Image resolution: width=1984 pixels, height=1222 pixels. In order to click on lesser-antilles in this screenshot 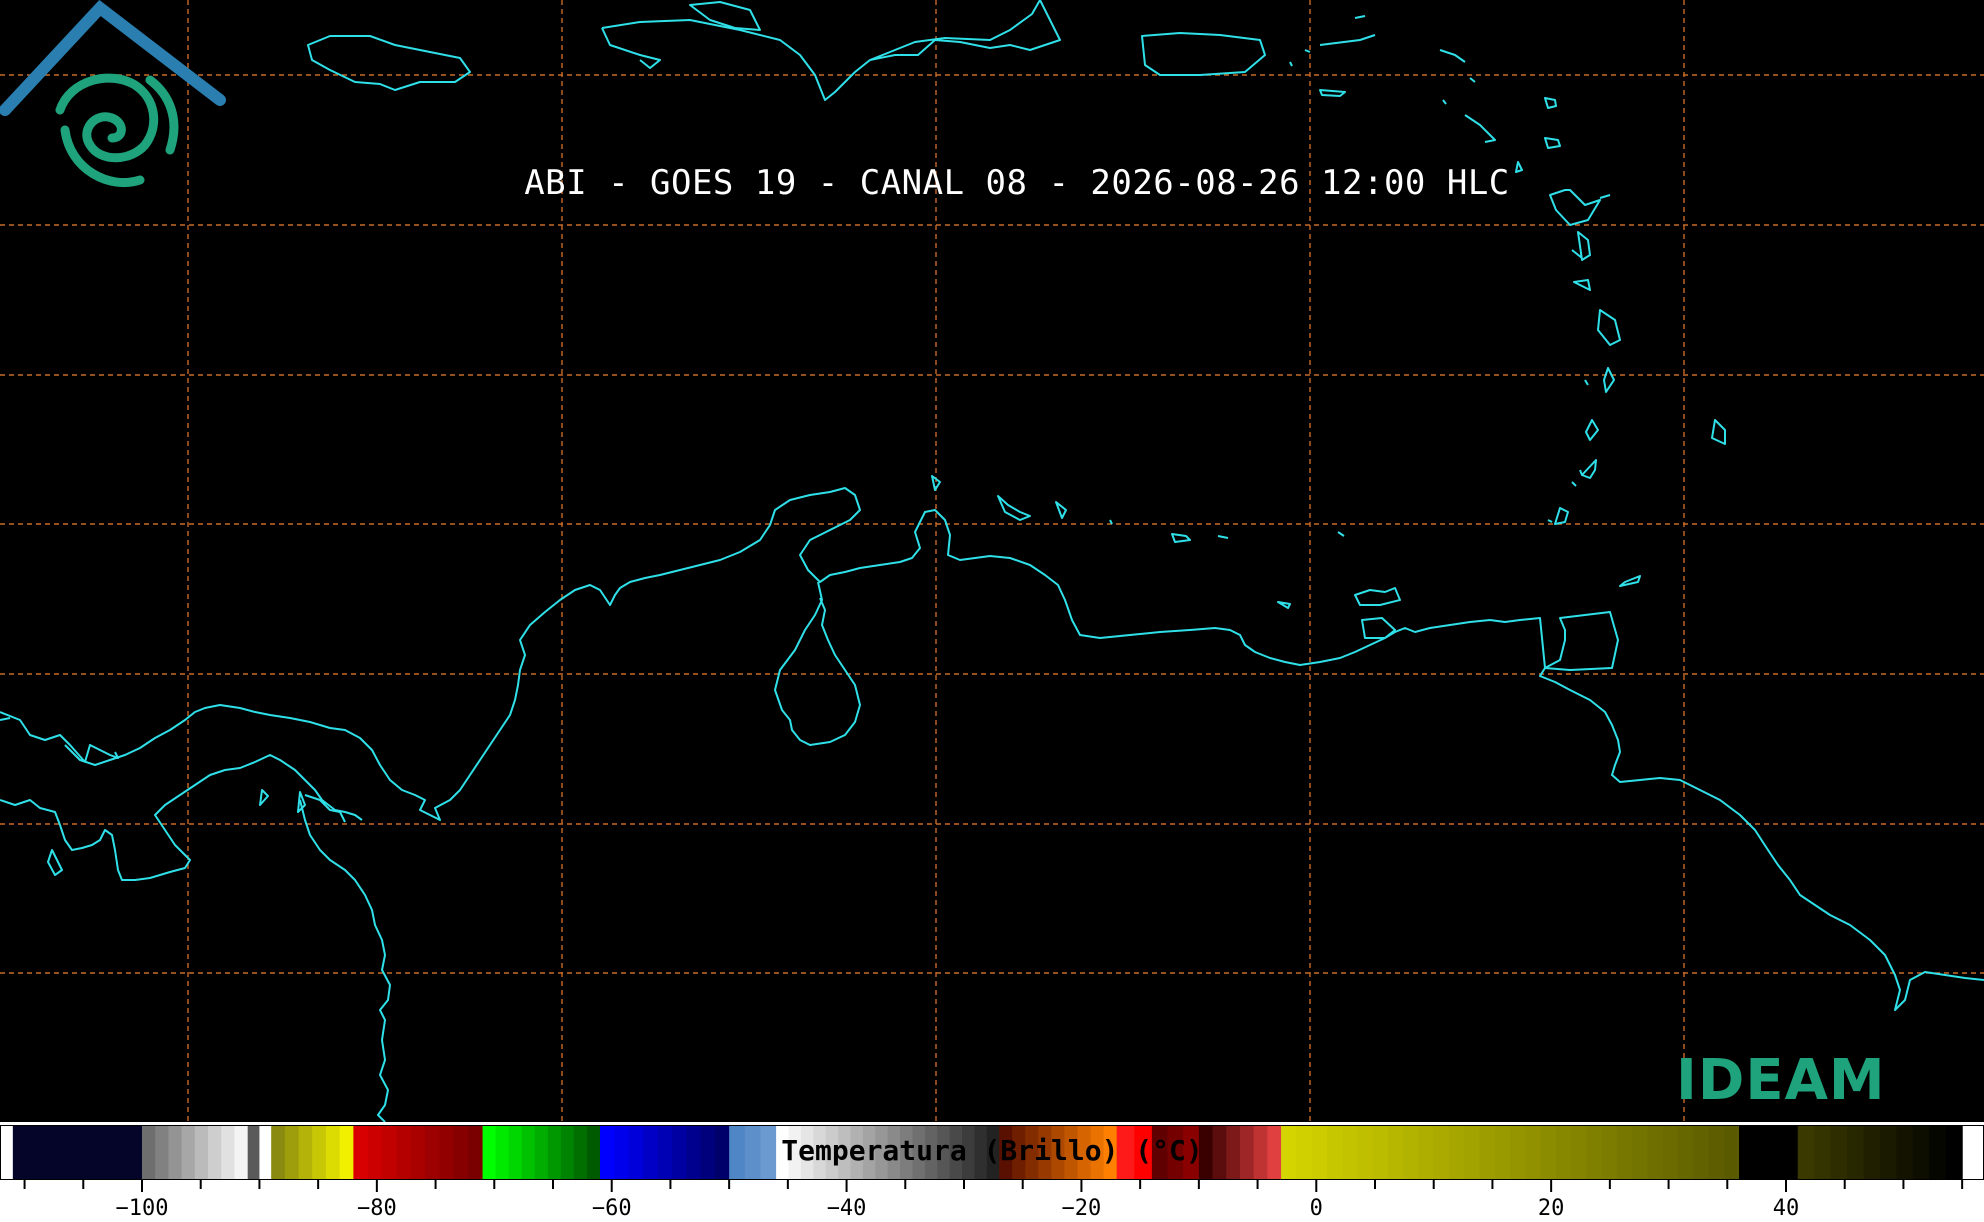, I will do `click(1582, 318)`.